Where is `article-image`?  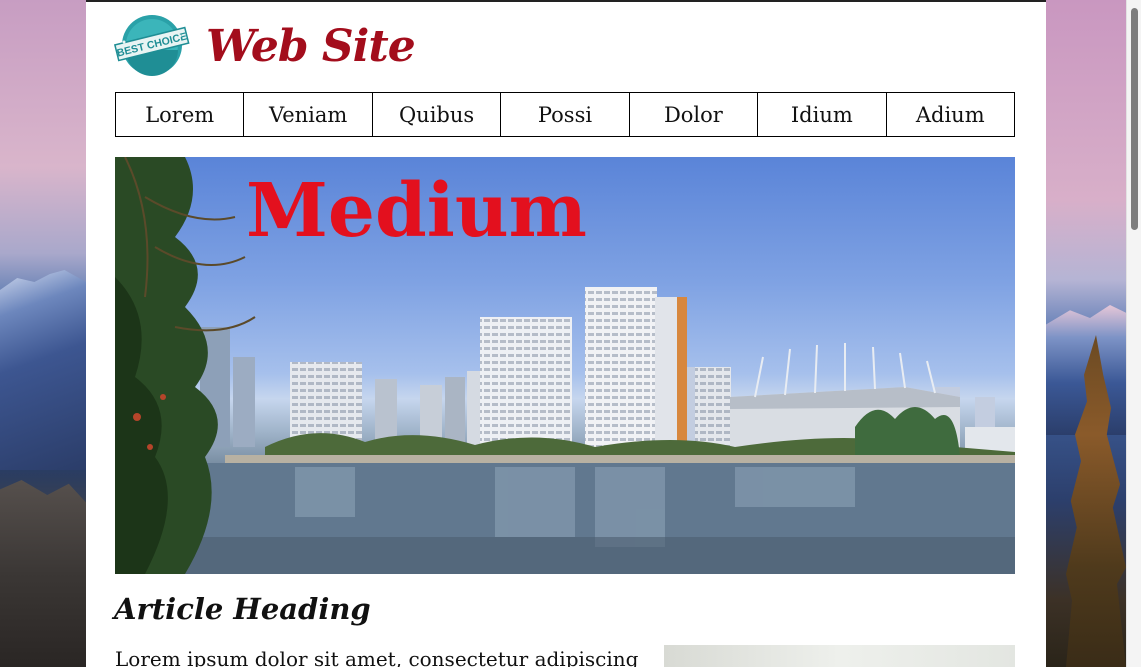
article-image is located at coordinates (839, 656).